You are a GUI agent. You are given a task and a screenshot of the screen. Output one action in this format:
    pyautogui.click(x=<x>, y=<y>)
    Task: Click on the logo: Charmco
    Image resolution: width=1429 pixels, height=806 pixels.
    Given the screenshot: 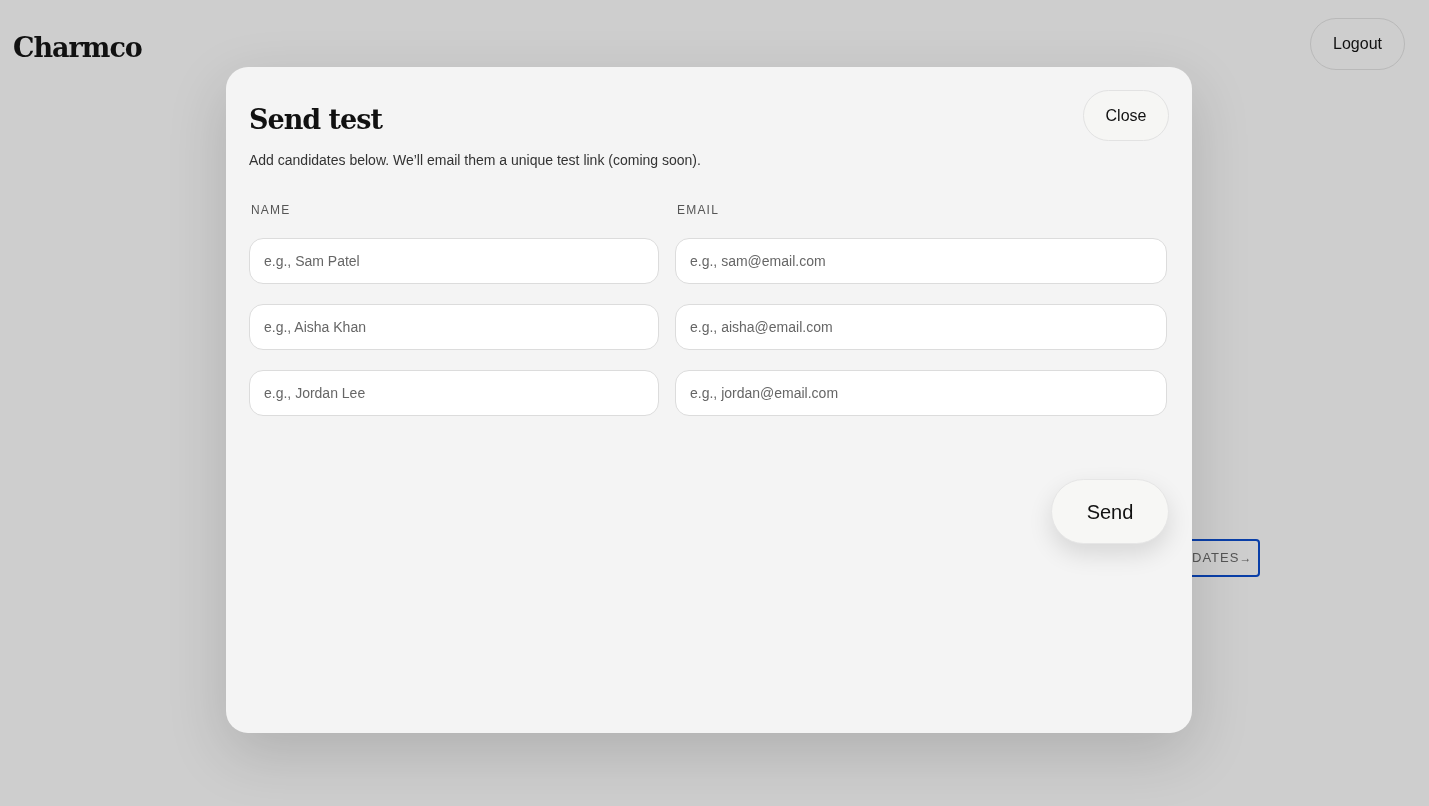 What is the action you would take?
    pyautogui.click(x=77, y=48)
    